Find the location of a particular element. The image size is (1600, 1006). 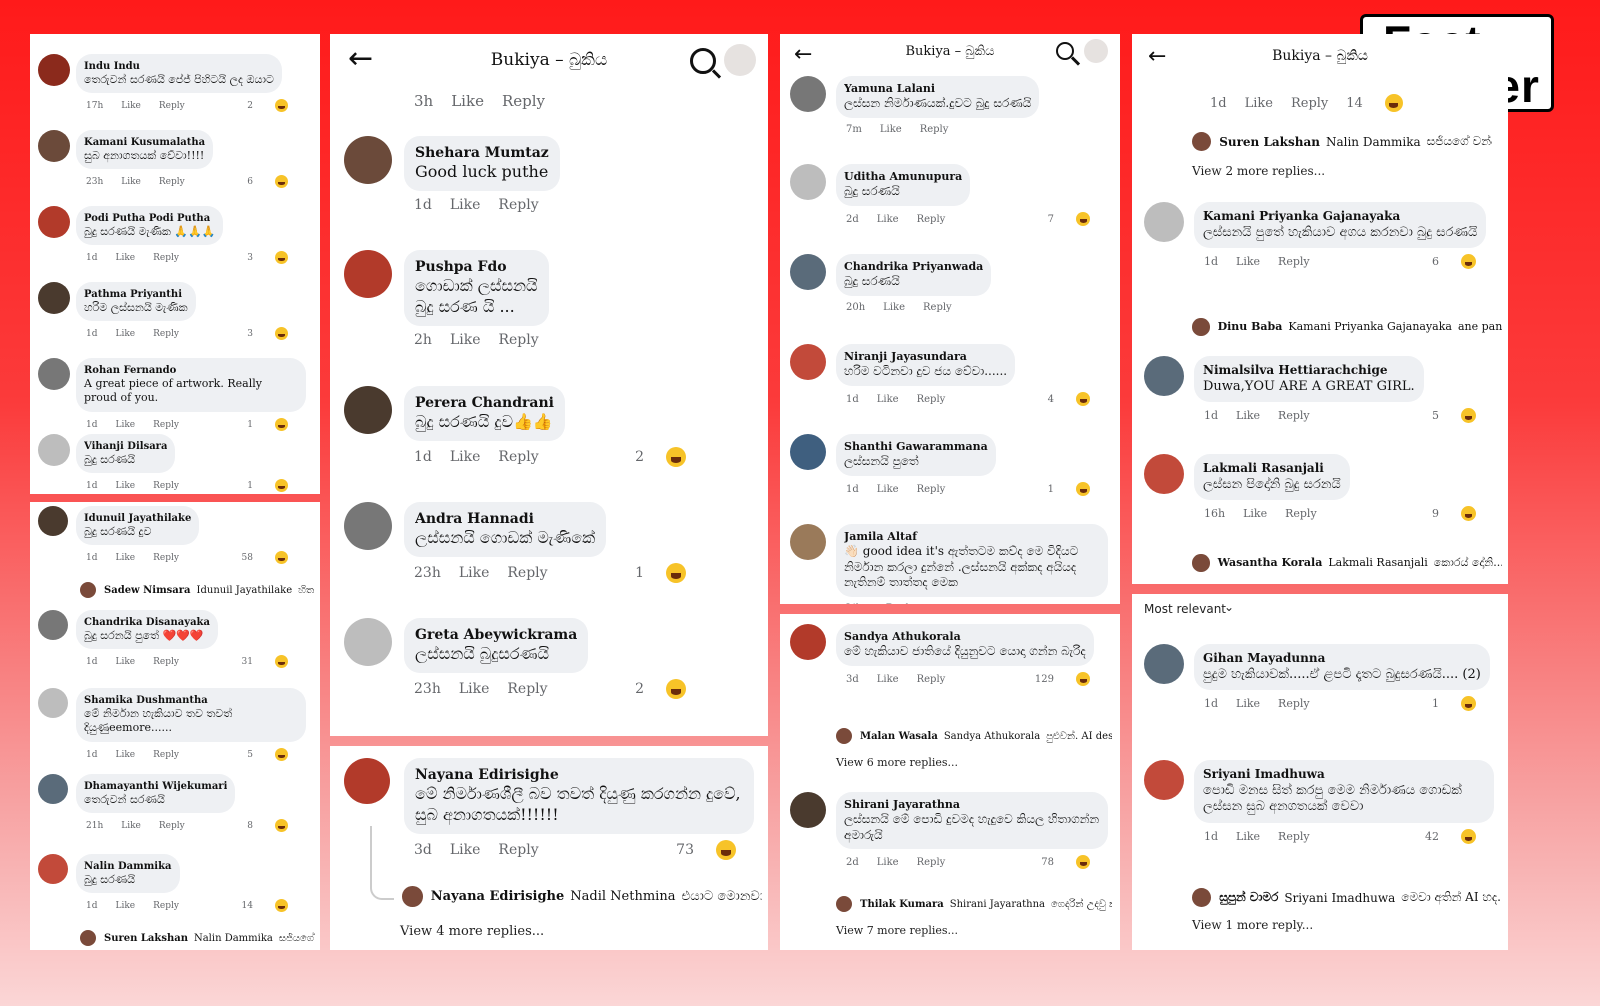

comment-author: Gihan Mayadunna is located at coordinates (1342, 659).